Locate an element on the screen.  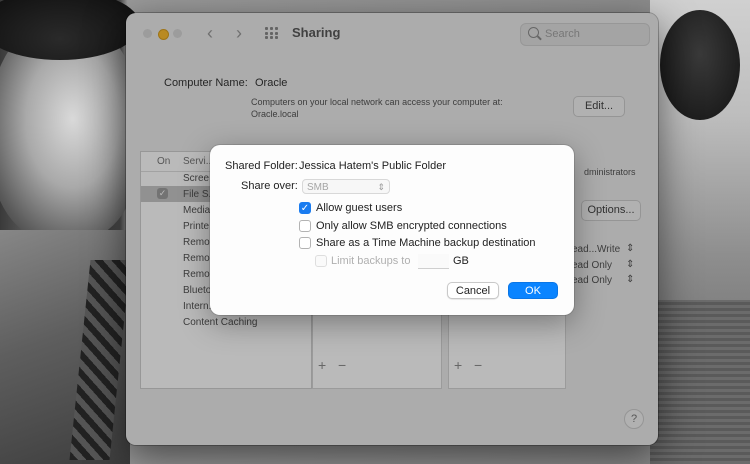
chevron-updown-icon: ⇕ is located at coordinates (381, 187).